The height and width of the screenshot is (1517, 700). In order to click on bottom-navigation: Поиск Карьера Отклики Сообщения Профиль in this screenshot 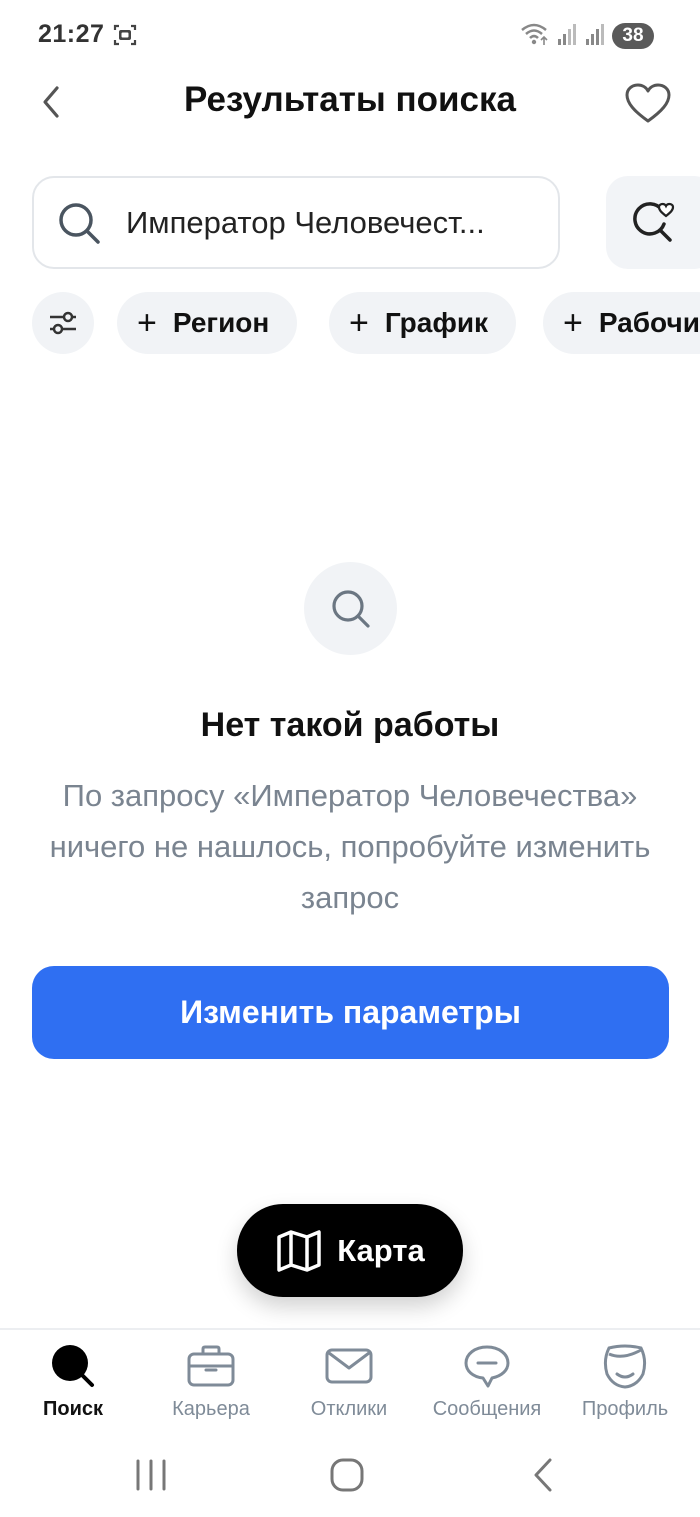, I will do `click(350, 1380)`.